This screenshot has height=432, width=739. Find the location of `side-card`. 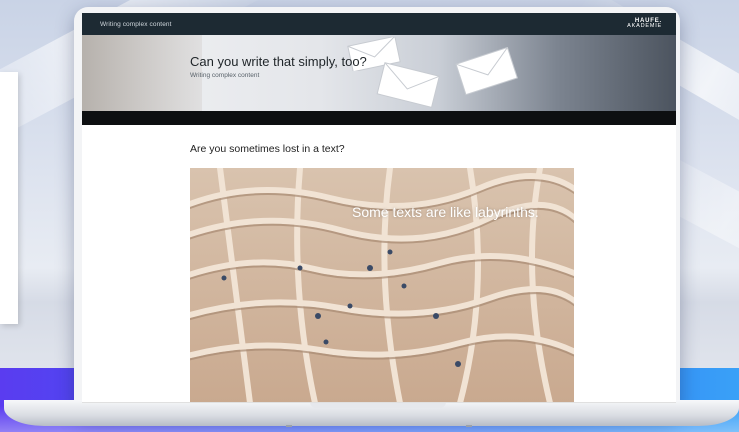

side-card is located at coordinates (9, 198).